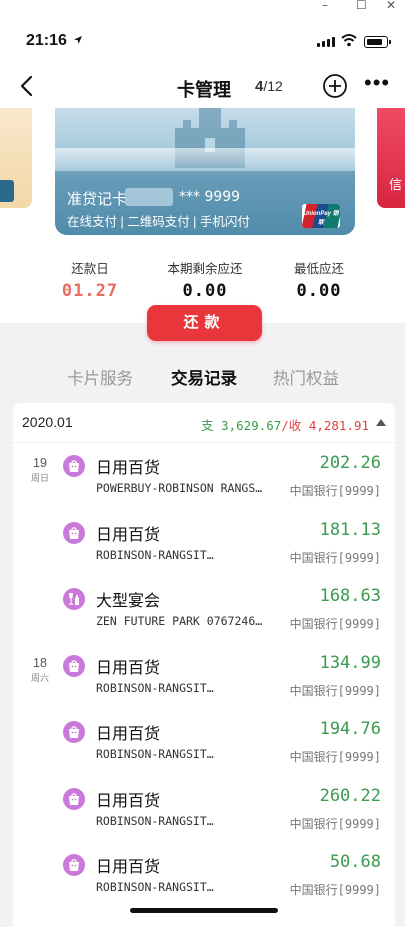  What do you see at coordinates (350, 529) in the screenshot?
I see `transaction-amount: 181.13` at bounding box center [350, 529].